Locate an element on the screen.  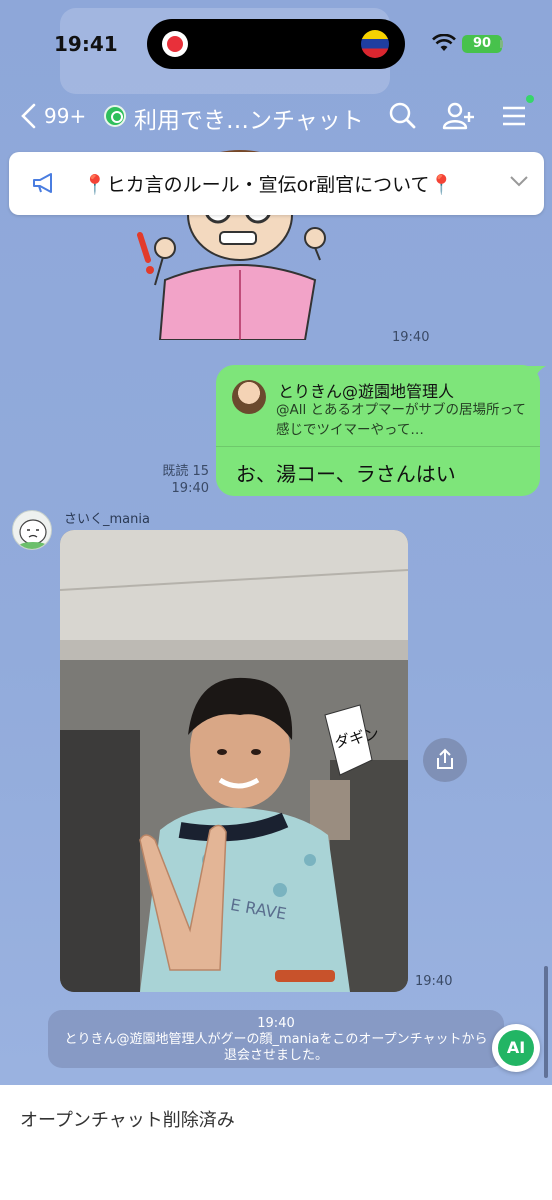
record-icon is located at coordinates (175, 44).